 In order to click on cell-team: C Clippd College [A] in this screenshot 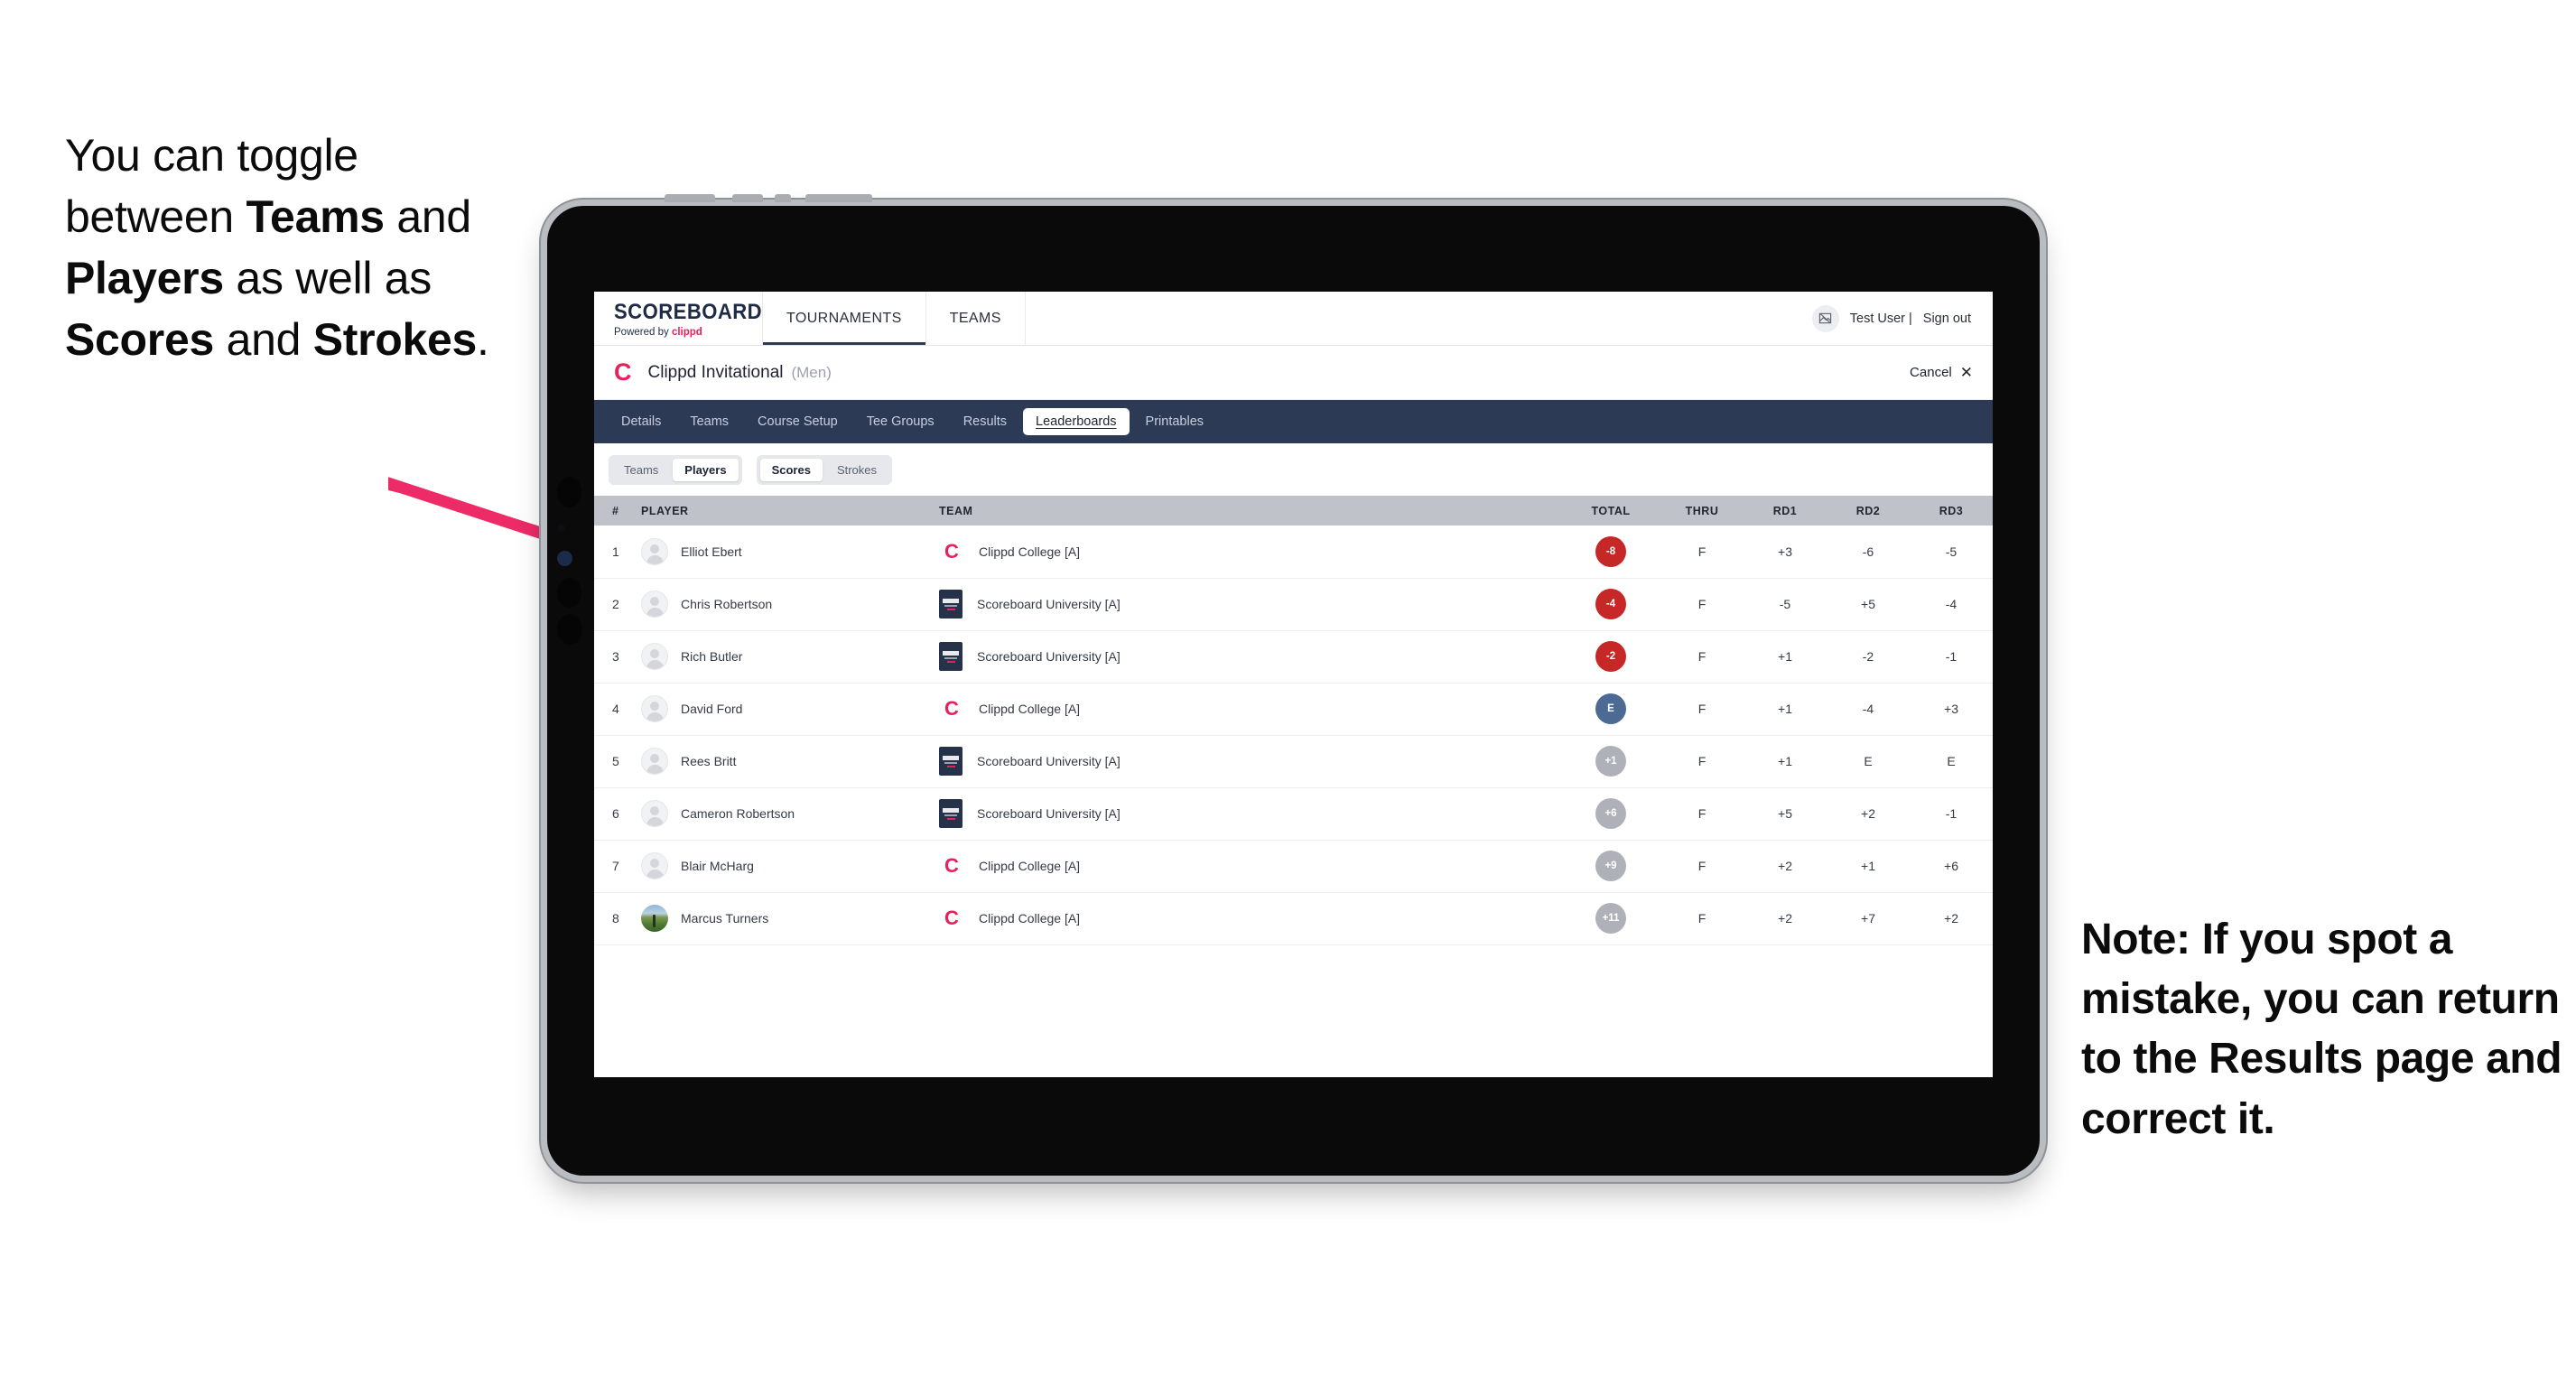, I will do `click(1250, 918)`.